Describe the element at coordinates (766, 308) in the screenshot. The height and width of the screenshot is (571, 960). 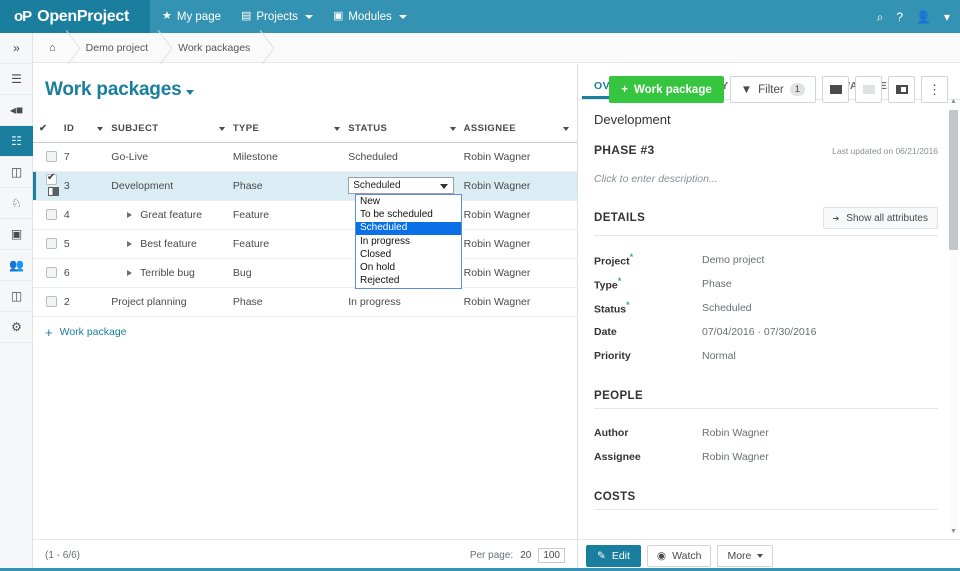
I see `attribute-row-status: Status* Scheduled` at that location.